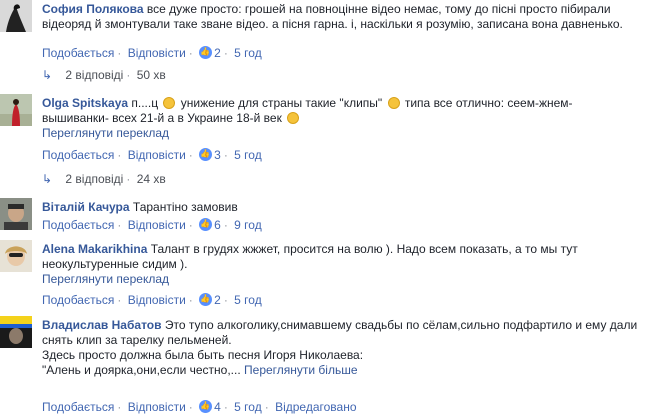 Image resolution: width=646 pixels, height=420 pixels. Describe the element at coordinates (151, 179) in the screenshot. I see `replies-time: 24 хв` at that location.